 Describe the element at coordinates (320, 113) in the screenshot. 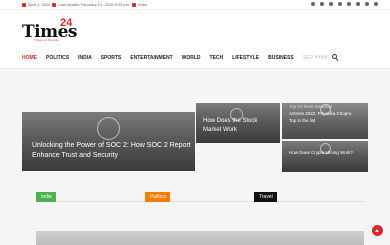

I see `title-line-2: Actress 2022, Priyanka Chopra` at that location.